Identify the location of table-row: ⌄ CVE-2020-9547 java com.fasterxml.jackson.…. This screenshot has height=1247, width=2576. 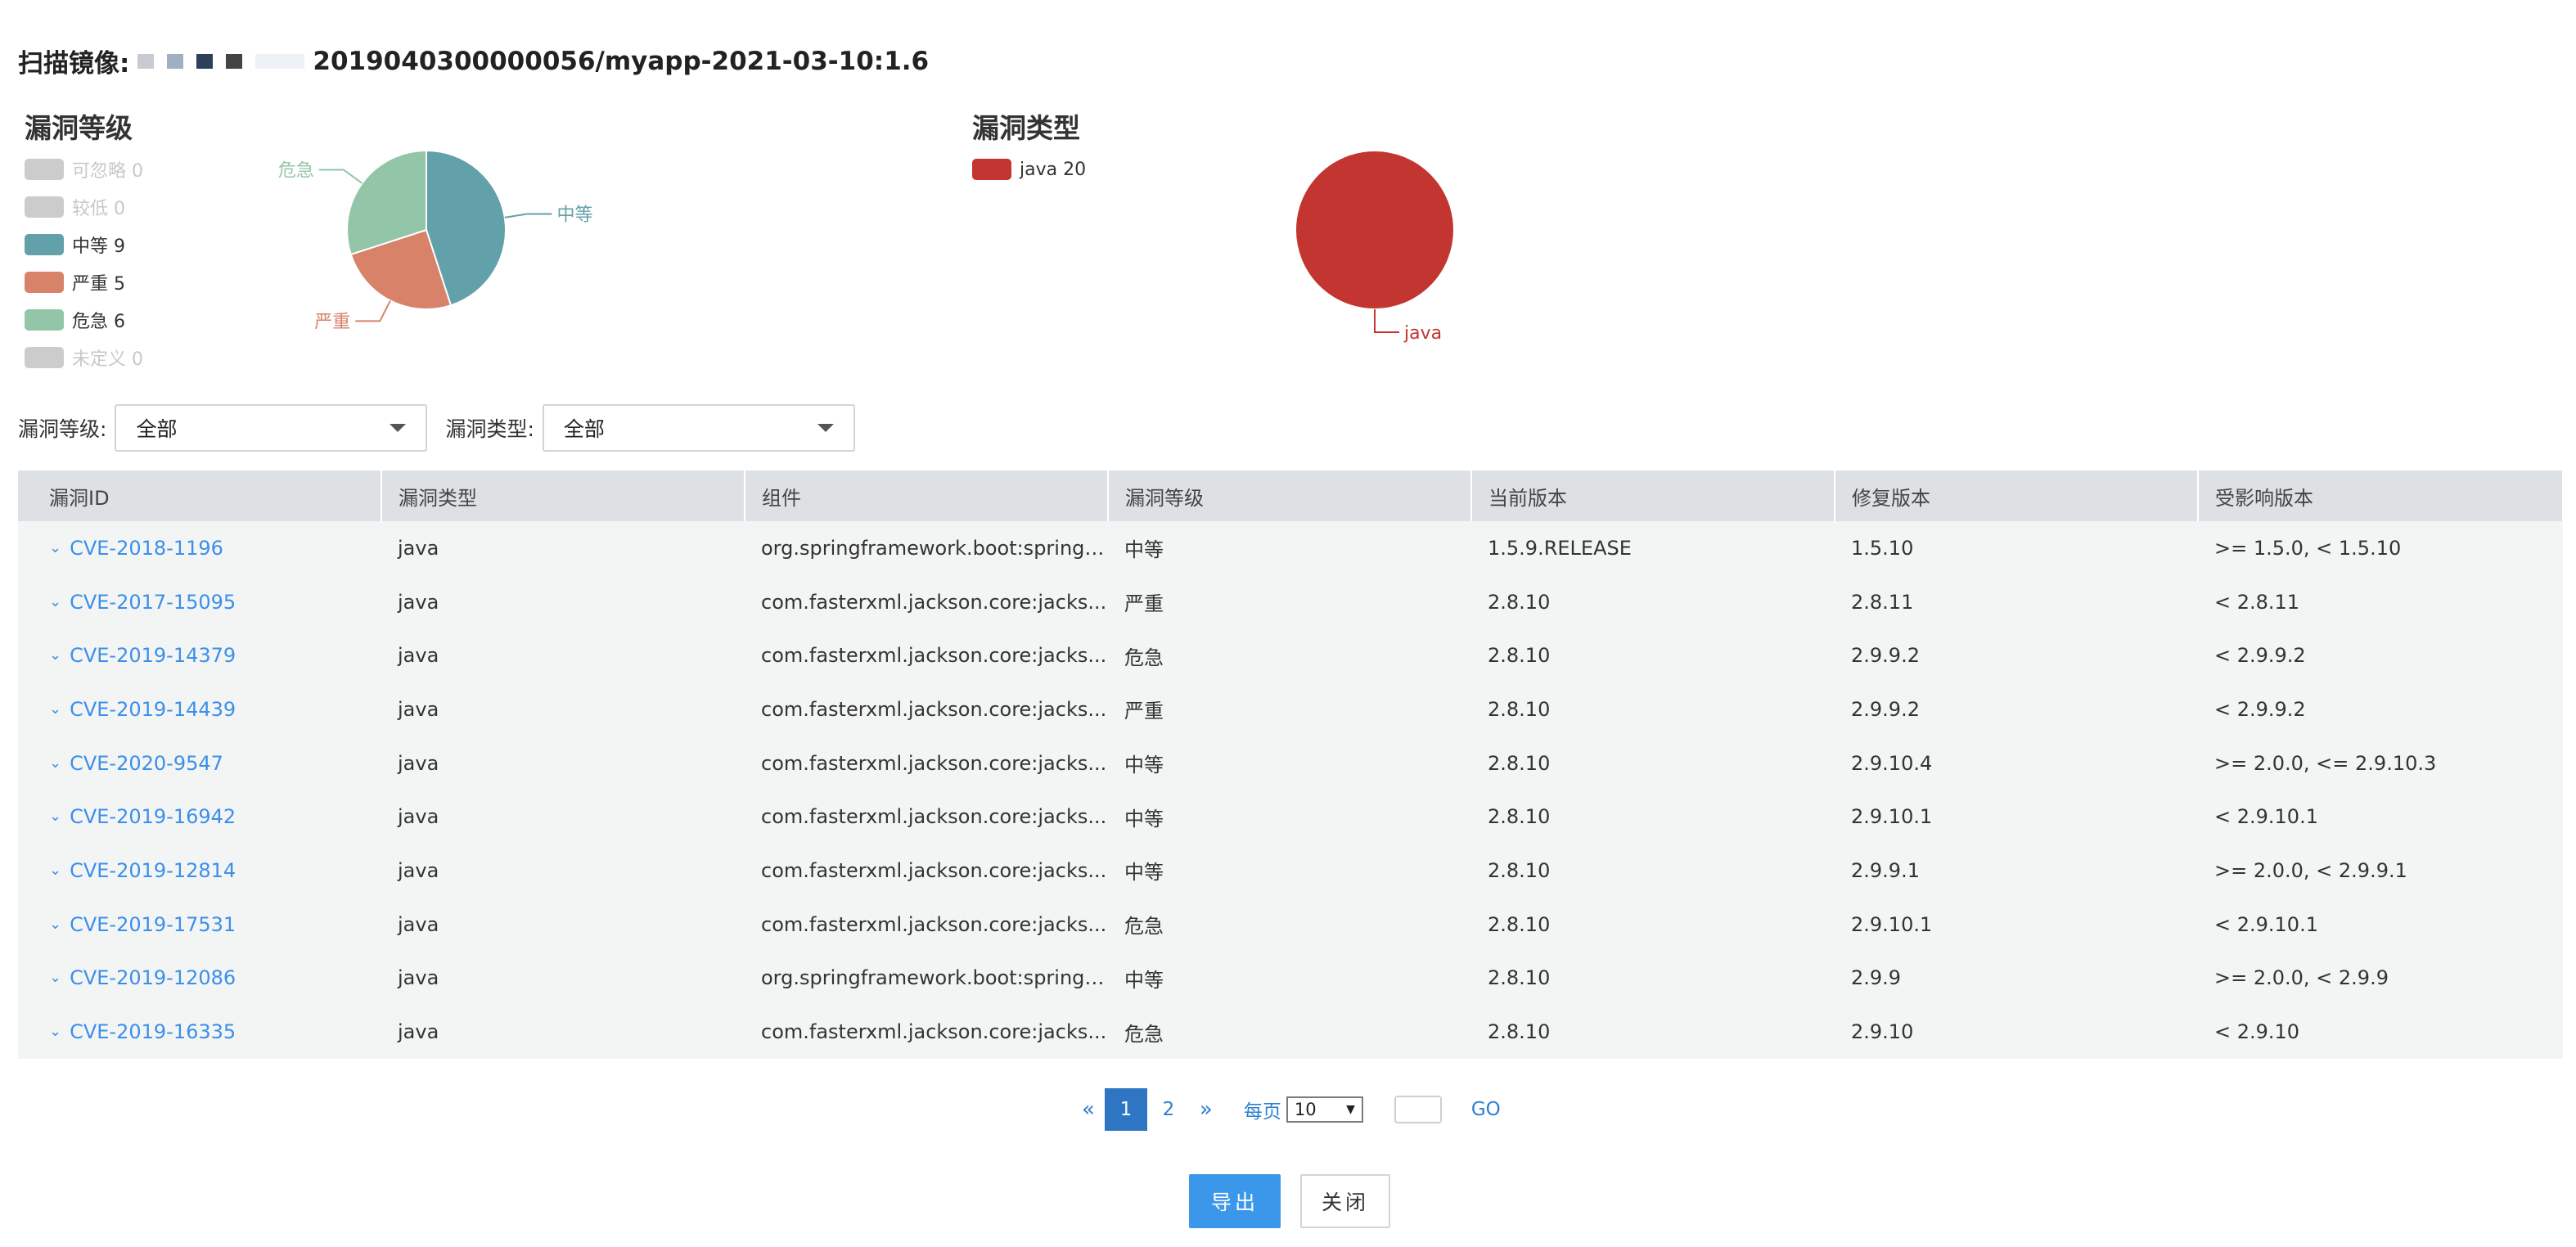
(1290, 763).